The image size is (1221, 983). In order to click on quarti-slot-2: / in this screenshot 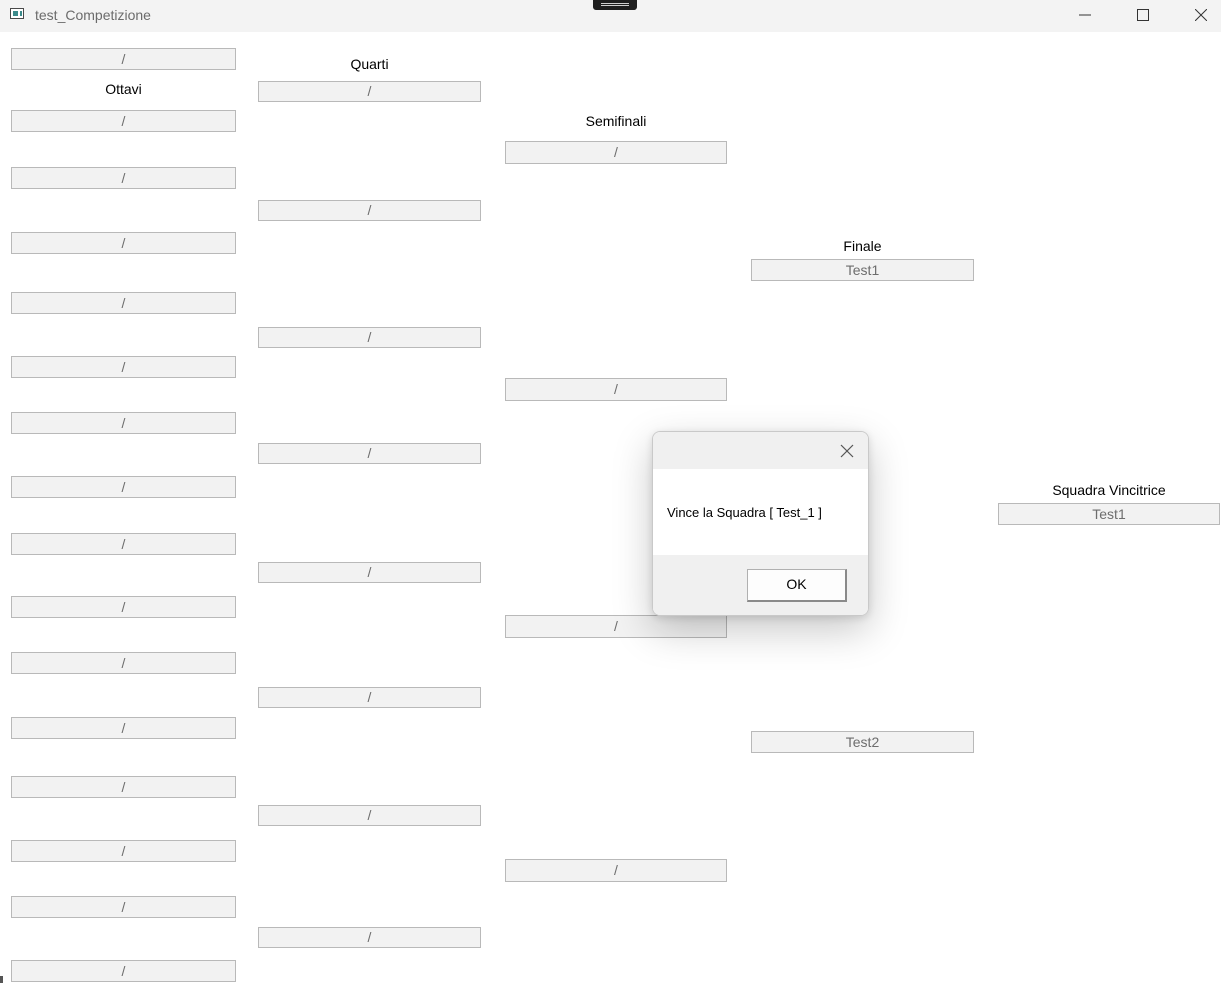, I will do `click(369, 210)`.